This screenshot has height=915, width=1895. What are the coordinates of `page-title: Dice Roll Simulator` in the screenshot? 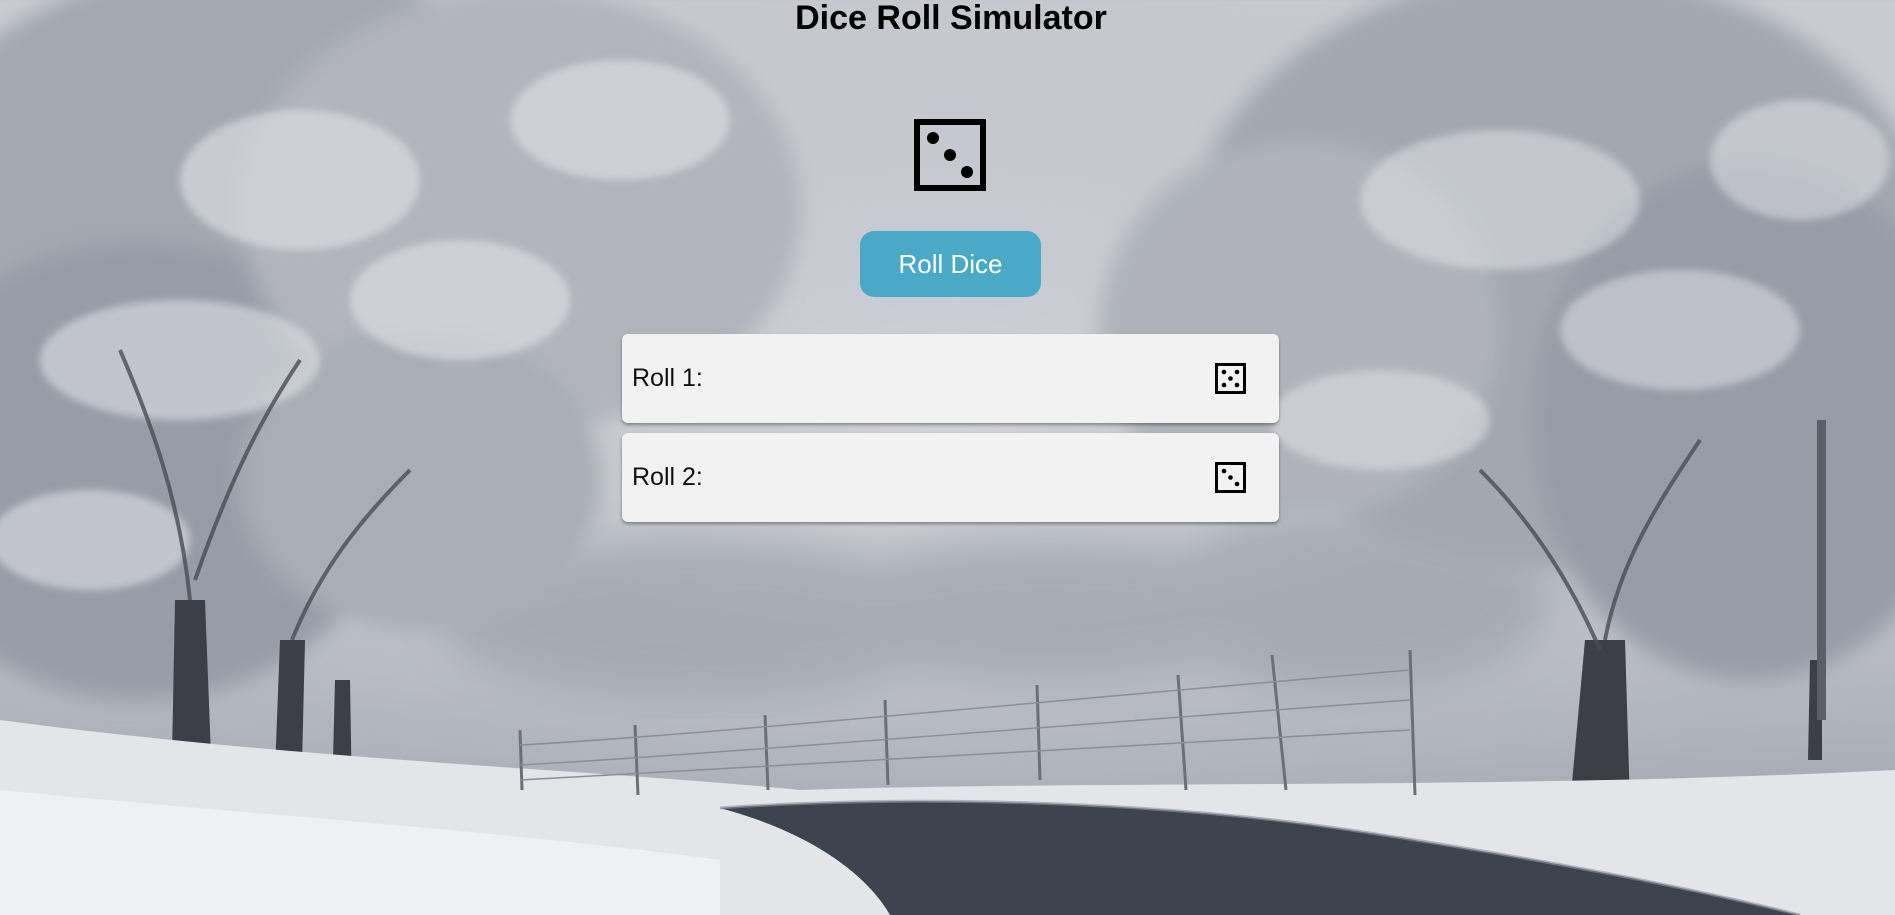 It's located at (951, 18).